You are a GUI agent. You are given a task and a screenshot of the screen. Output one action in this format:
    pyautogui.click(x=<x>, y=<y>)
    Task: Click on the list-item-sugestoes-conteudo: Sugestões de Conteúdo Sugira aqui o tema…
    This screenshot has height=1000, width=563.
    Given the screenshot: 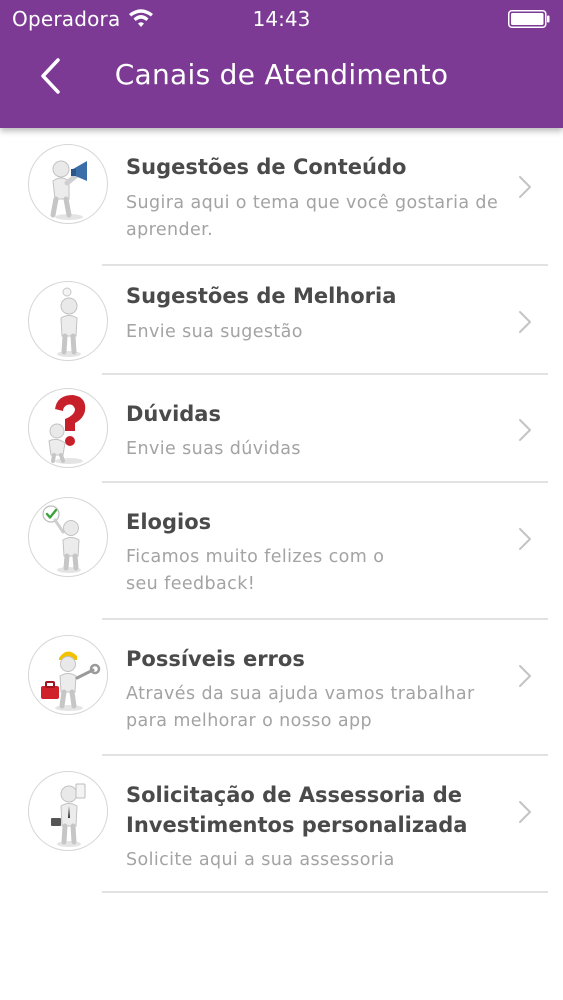 What is the action you would take?
    pyautogui.click(x=281, y=197)
    